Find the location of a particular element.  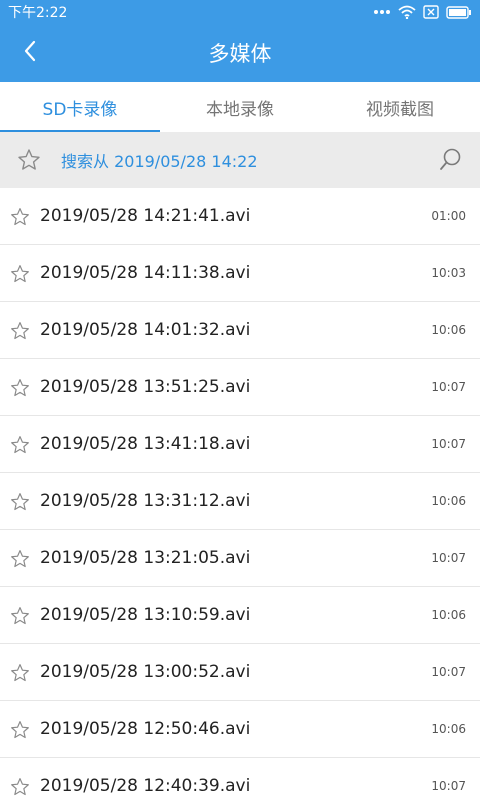

page-title: 多媒体 is located at coordinates (240, 54).